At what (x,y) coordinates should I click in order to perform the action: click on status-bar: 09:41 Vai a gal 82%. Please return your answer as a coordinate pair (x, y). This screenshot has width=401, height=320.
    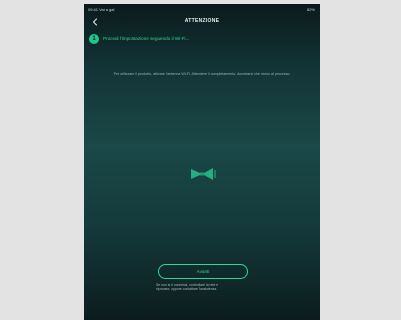
    Looking at the image, I should click on (202, 9).